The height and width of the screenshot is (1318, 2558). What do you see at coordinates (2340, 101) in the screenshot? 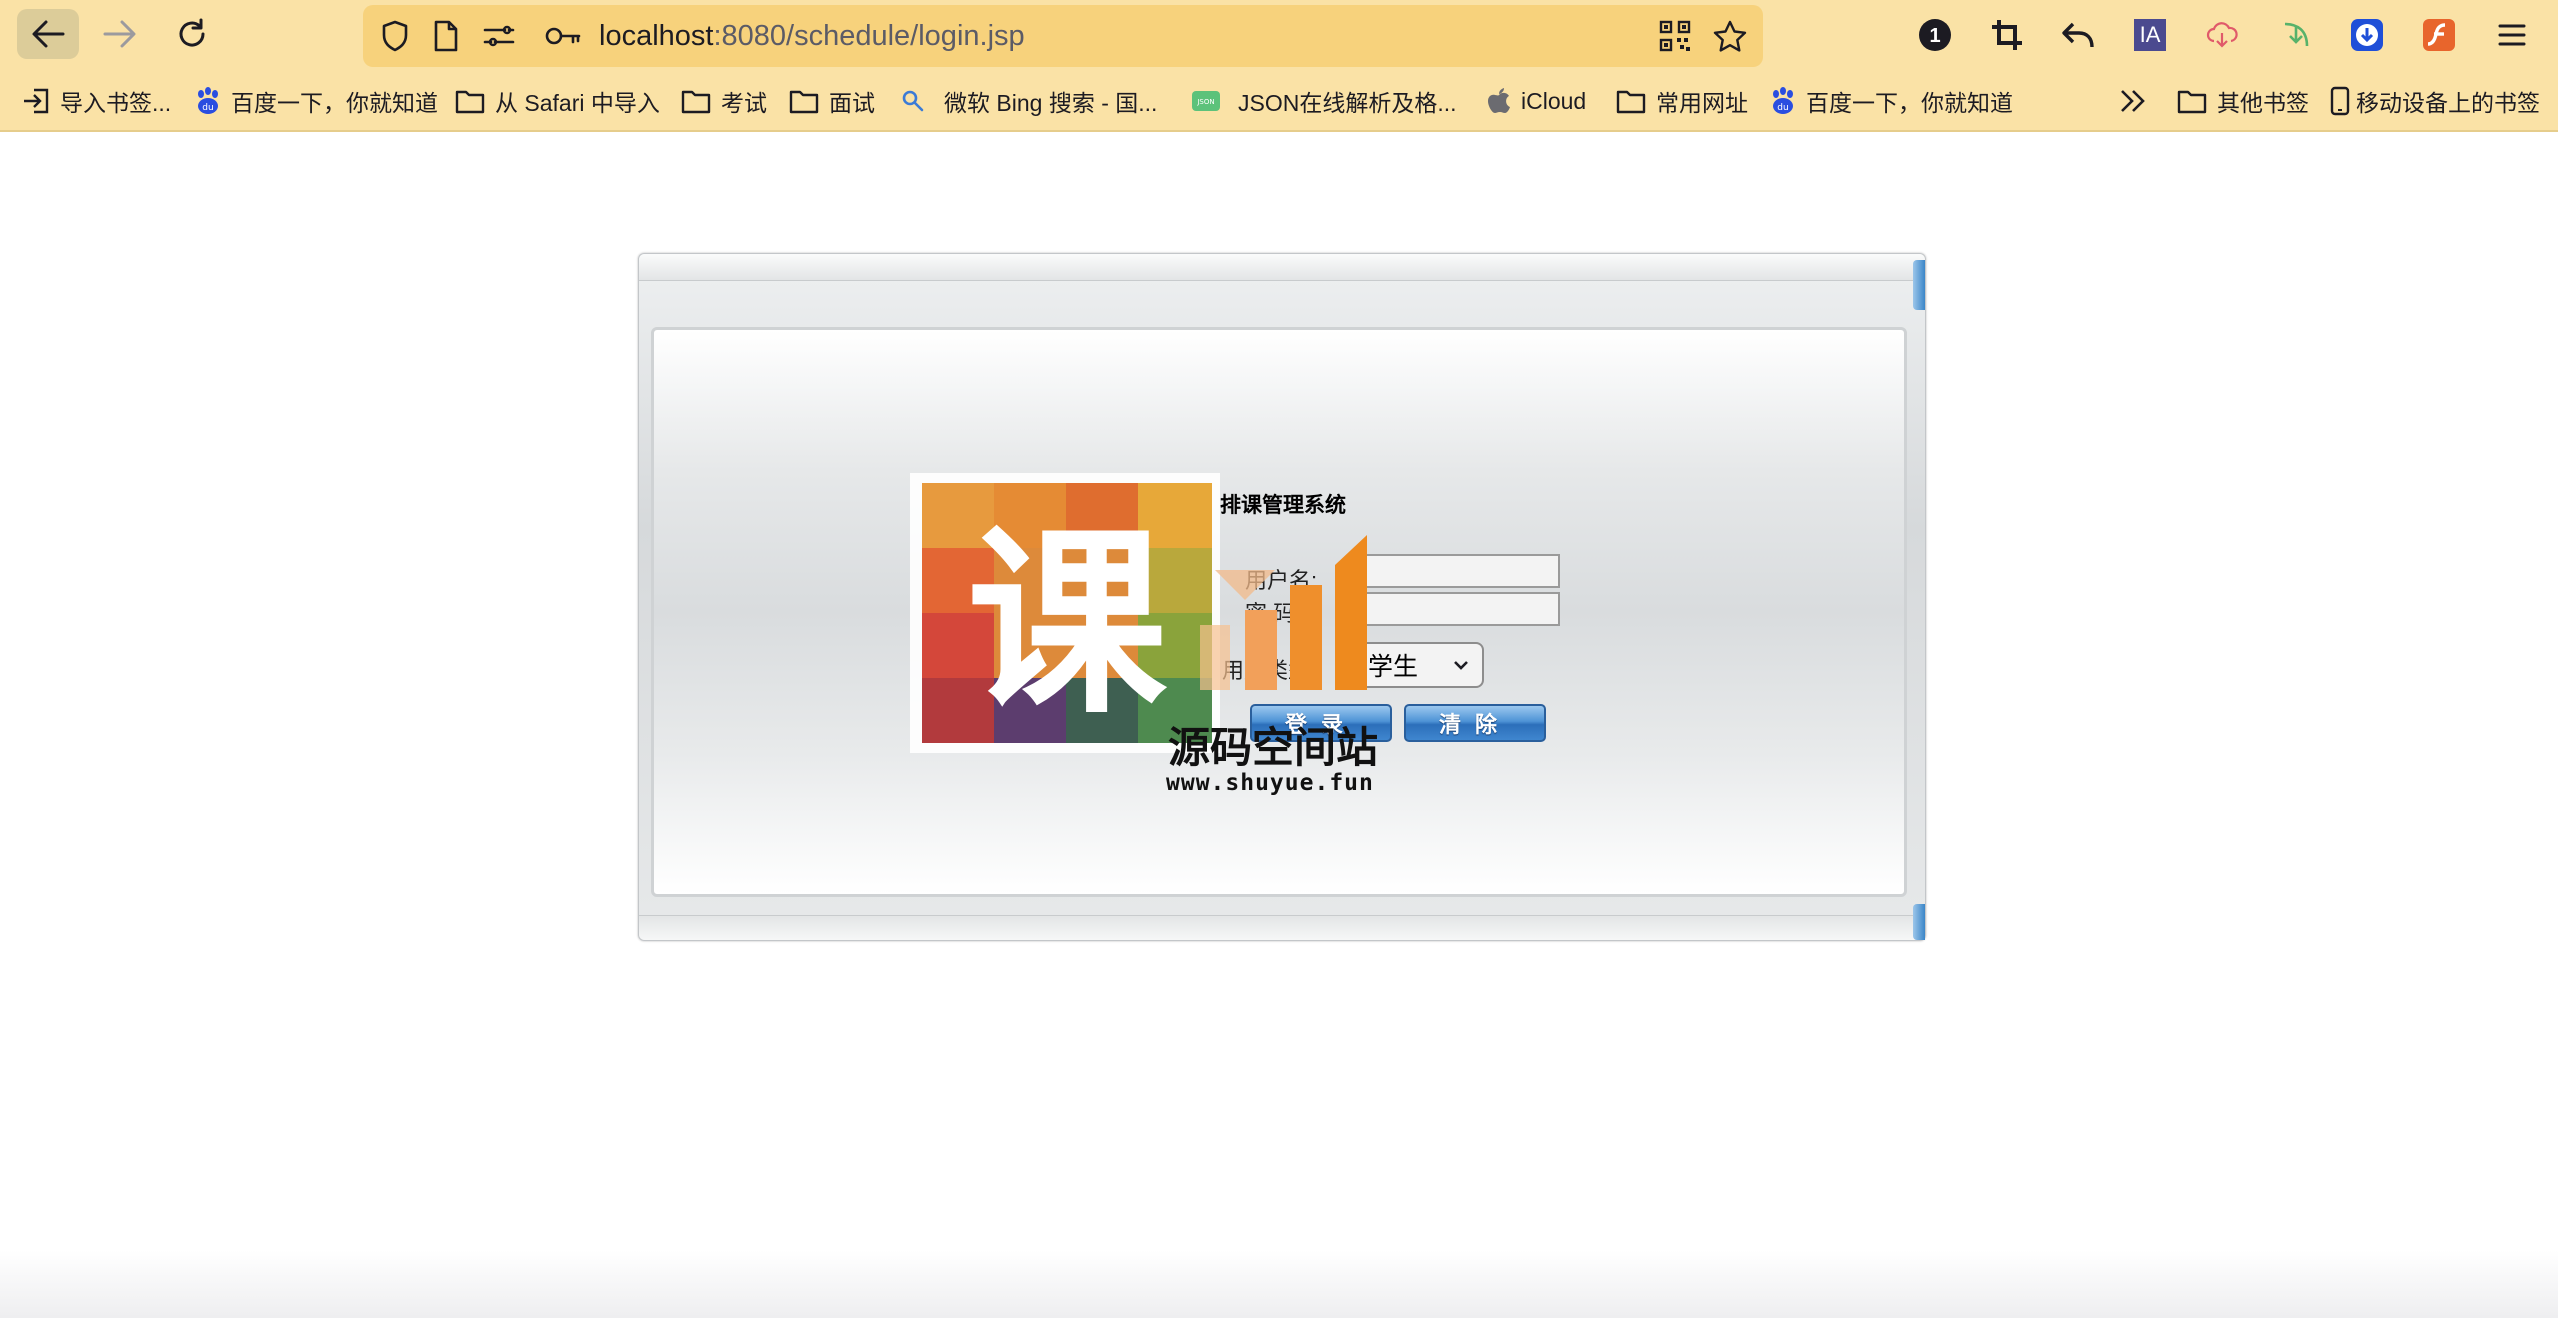
I see `mobile-icon` at bounding box center [2340, 101].